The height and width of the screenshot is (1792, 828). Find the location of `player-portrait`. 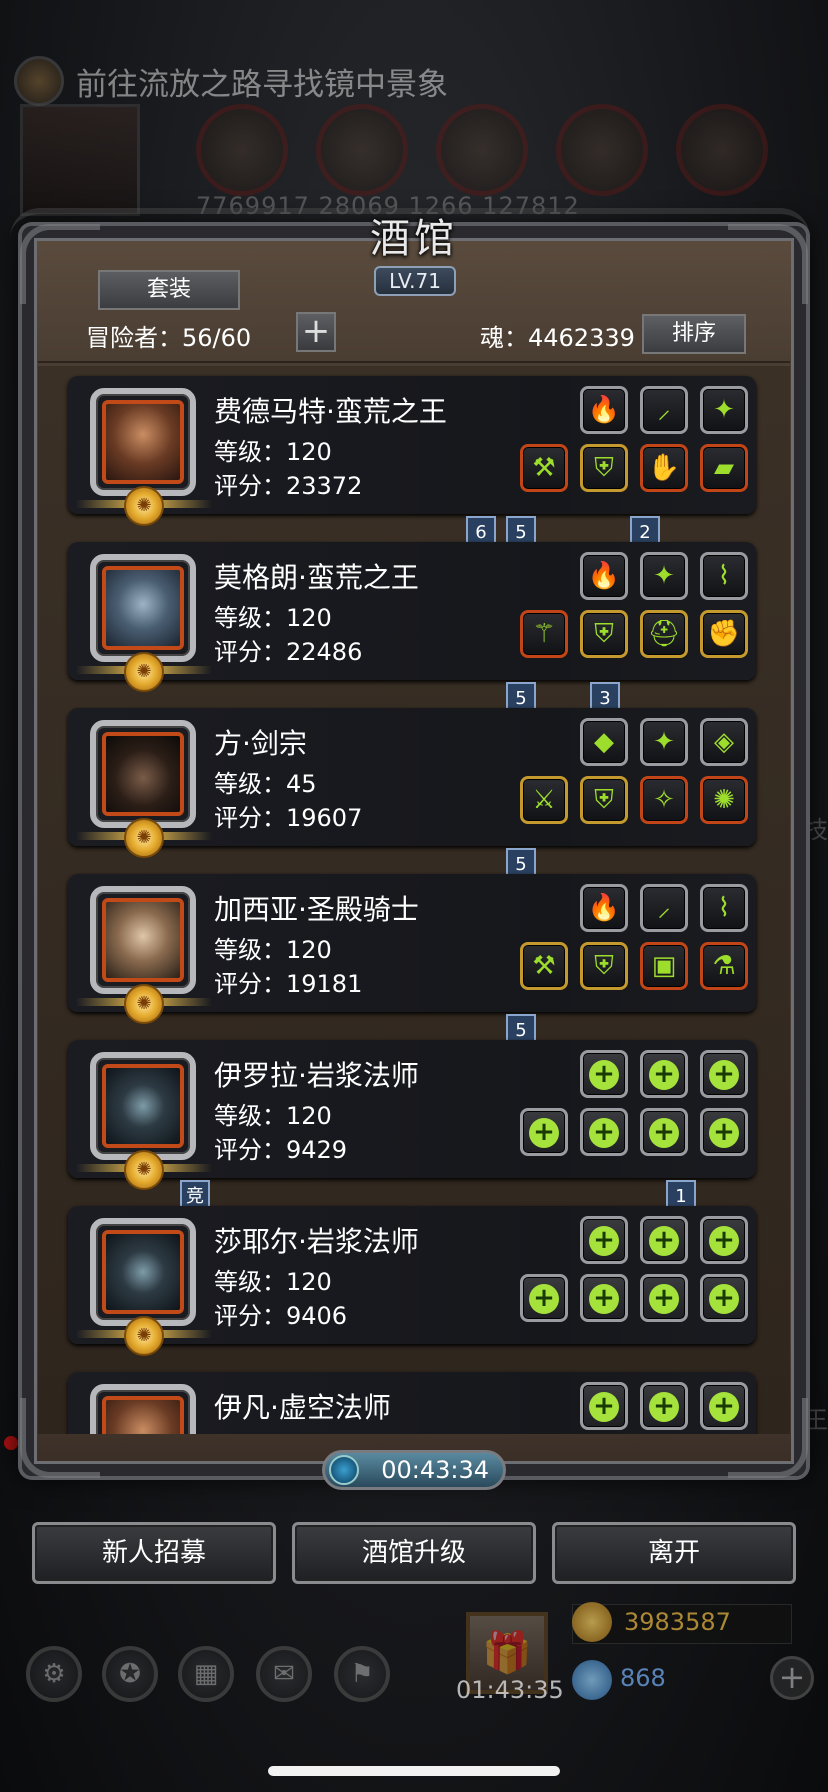

player-portrait is located at coordinates (80, 160).